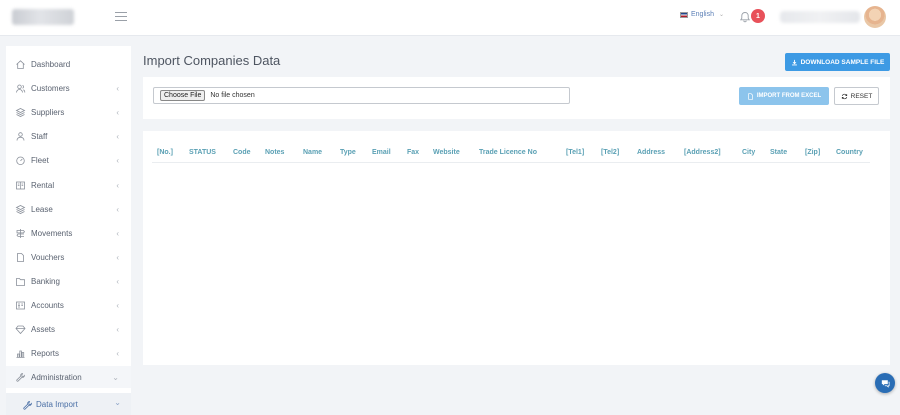 This screenshot has width=900, height=415. What do you see at coordinates (381, 152) in the screenshot?
I see `column-header-email: Email` at bounding box center [381, 152].